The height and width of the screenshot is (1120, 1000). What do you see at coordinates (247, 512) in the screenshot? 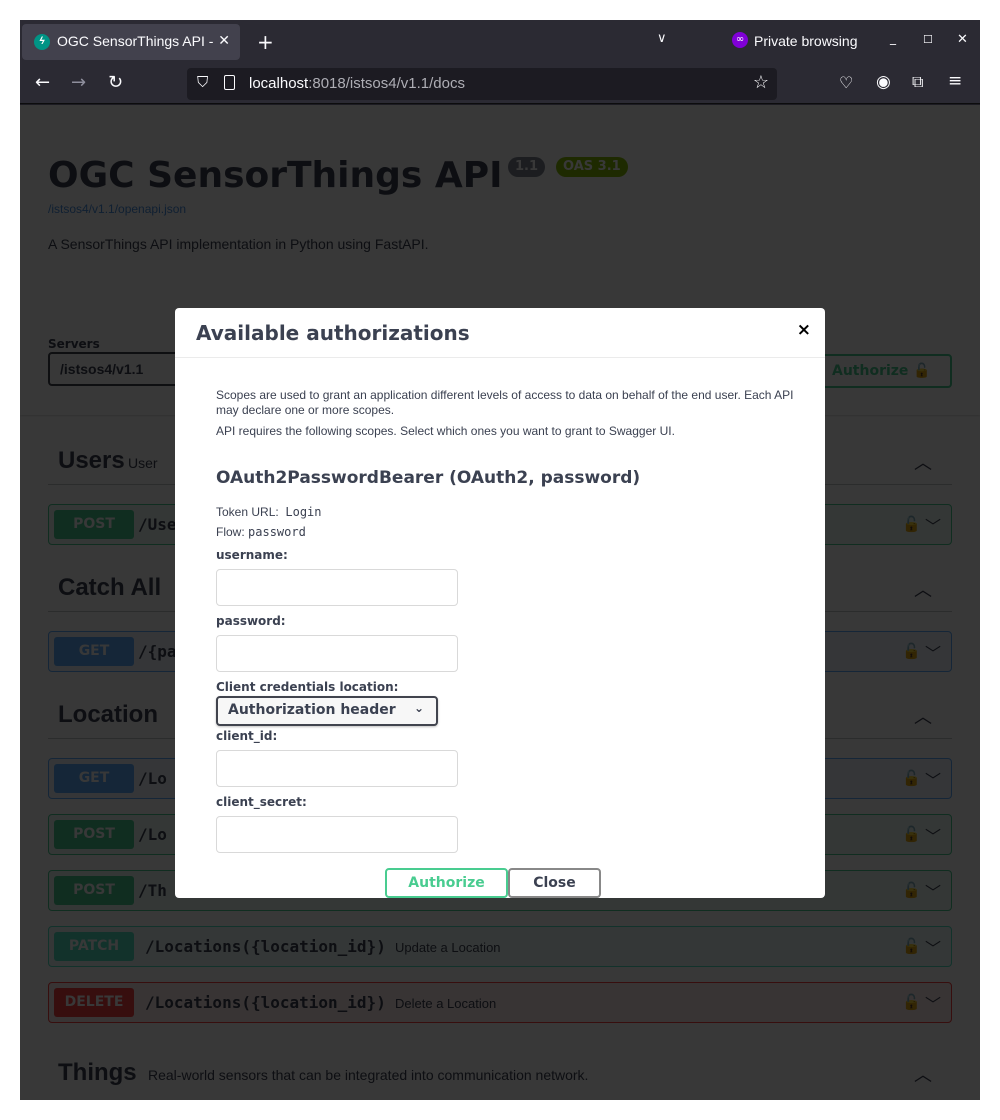
I see `token-url-label: Token URL:` at bounding box center [247, 512].